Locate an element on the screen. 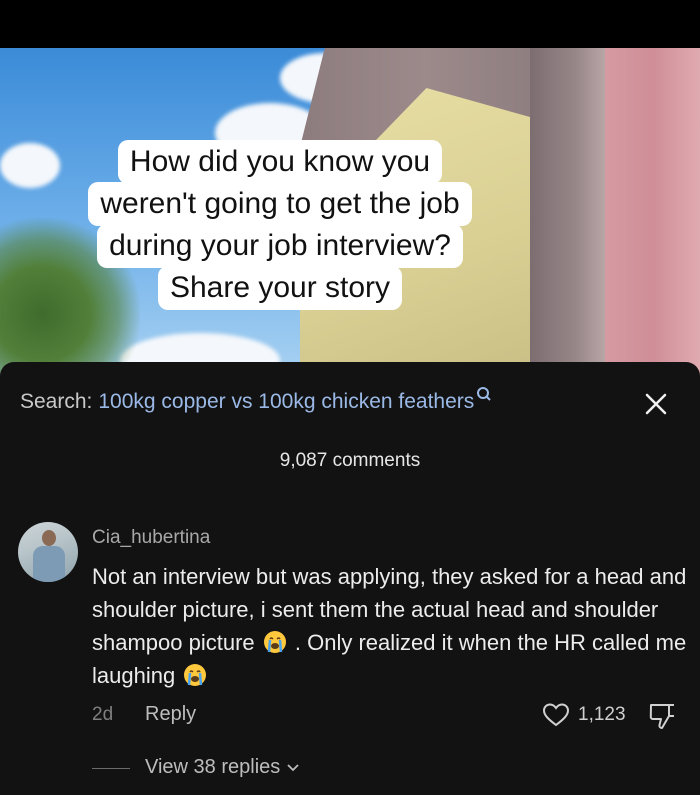 The width and height of the screenshot is (700, 795). replies-divider is located at coordinates (111, 768).